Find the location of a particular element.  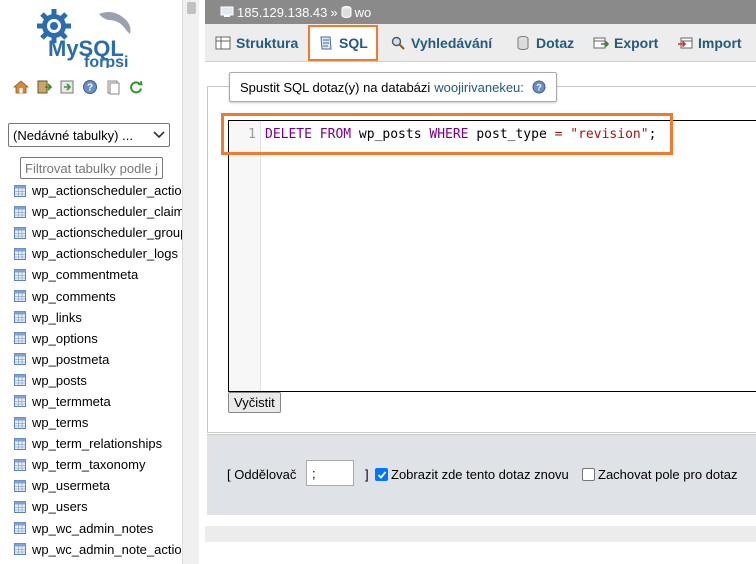

sidebar-table-item: wp_posts is located at coordinates (98, 380).